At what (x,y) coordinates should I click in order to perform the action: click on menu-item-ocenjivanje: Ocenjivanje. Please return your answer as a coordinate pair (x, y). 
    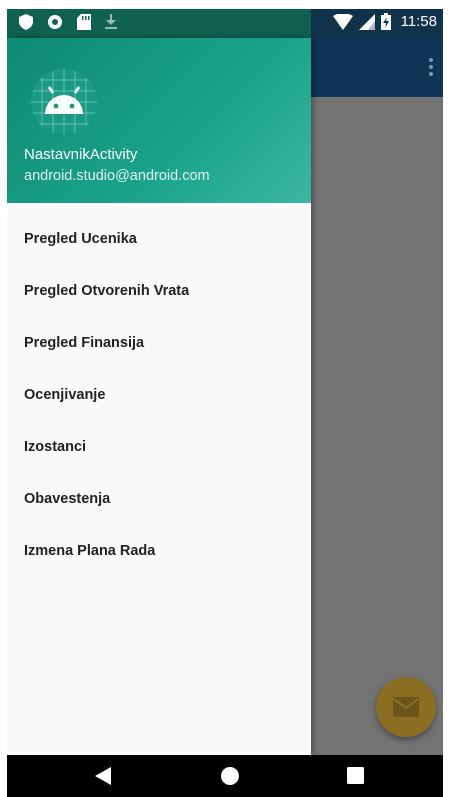
    Looking at the image, I should click on (159, 395).